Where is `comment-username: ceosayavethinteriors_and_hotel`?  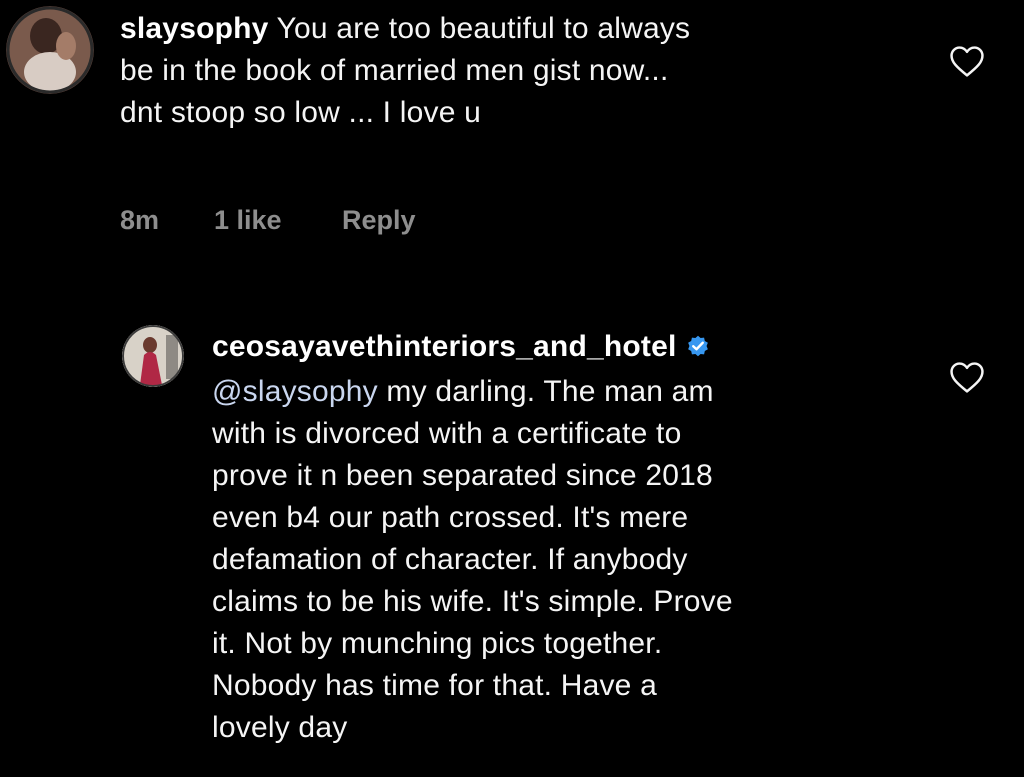 comment-username: ceosayavethinteriors_and_hotel is located at coordinates (444, 346).